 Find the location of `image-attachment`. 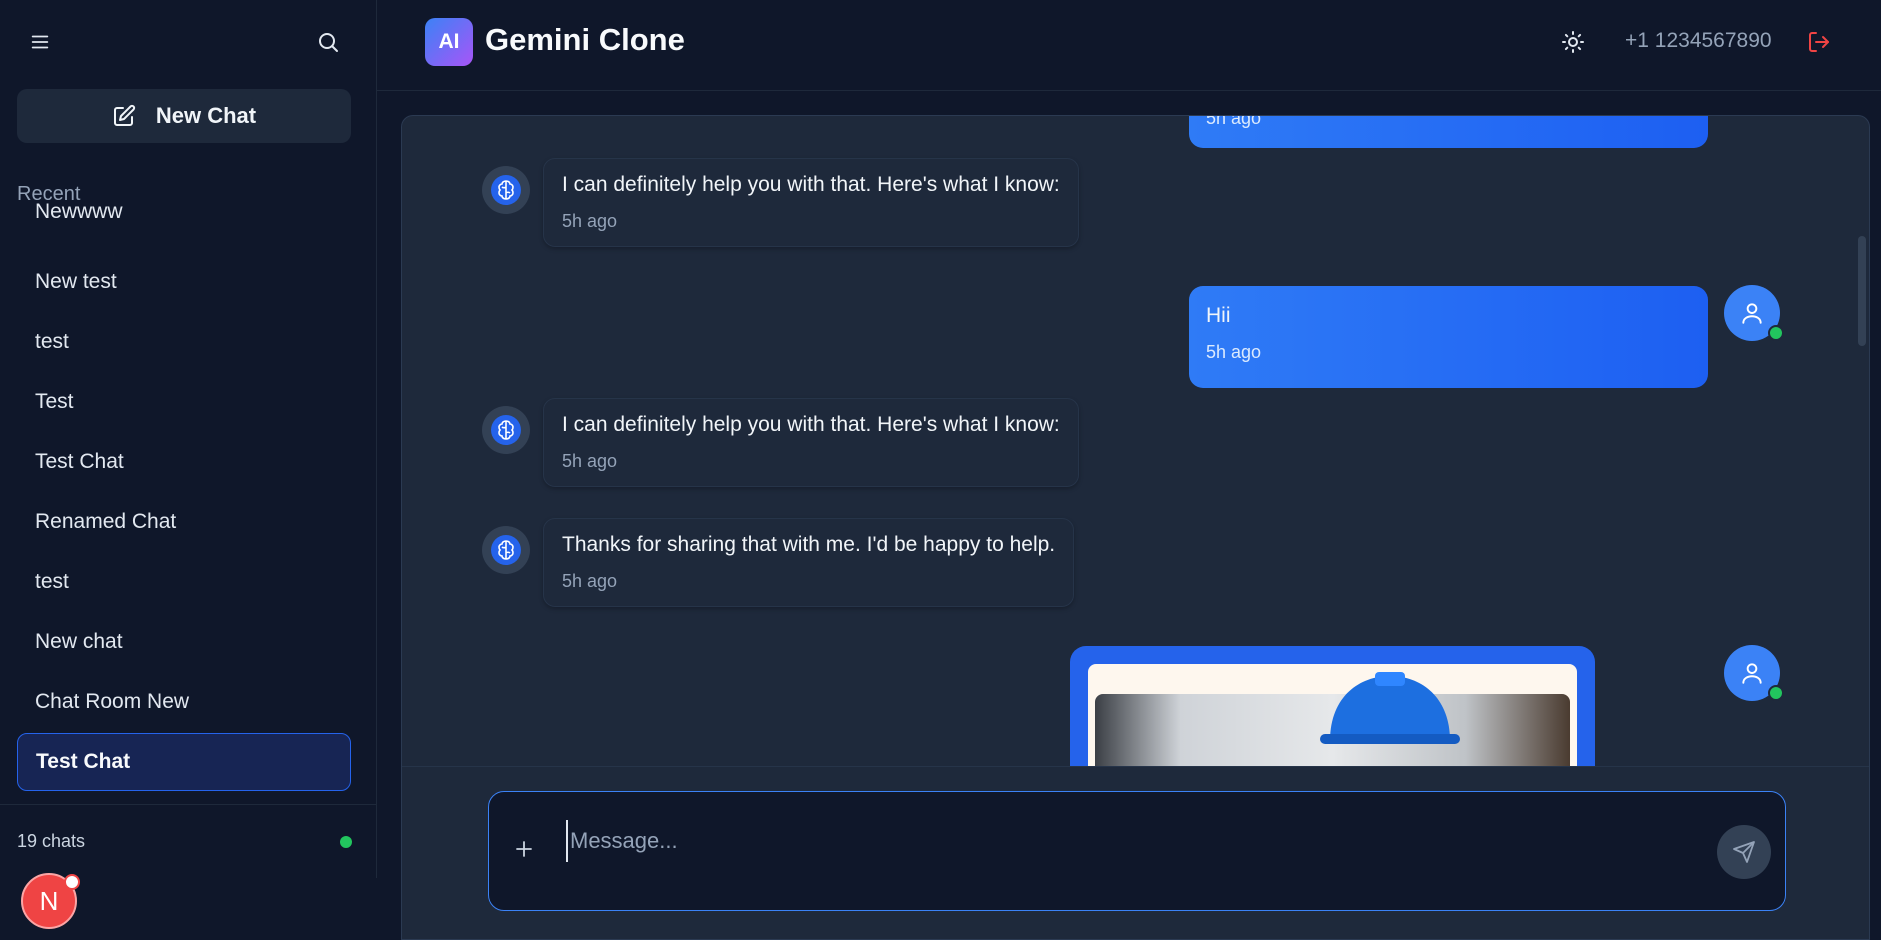

image-attachment is located at coordinates (1332, 715).